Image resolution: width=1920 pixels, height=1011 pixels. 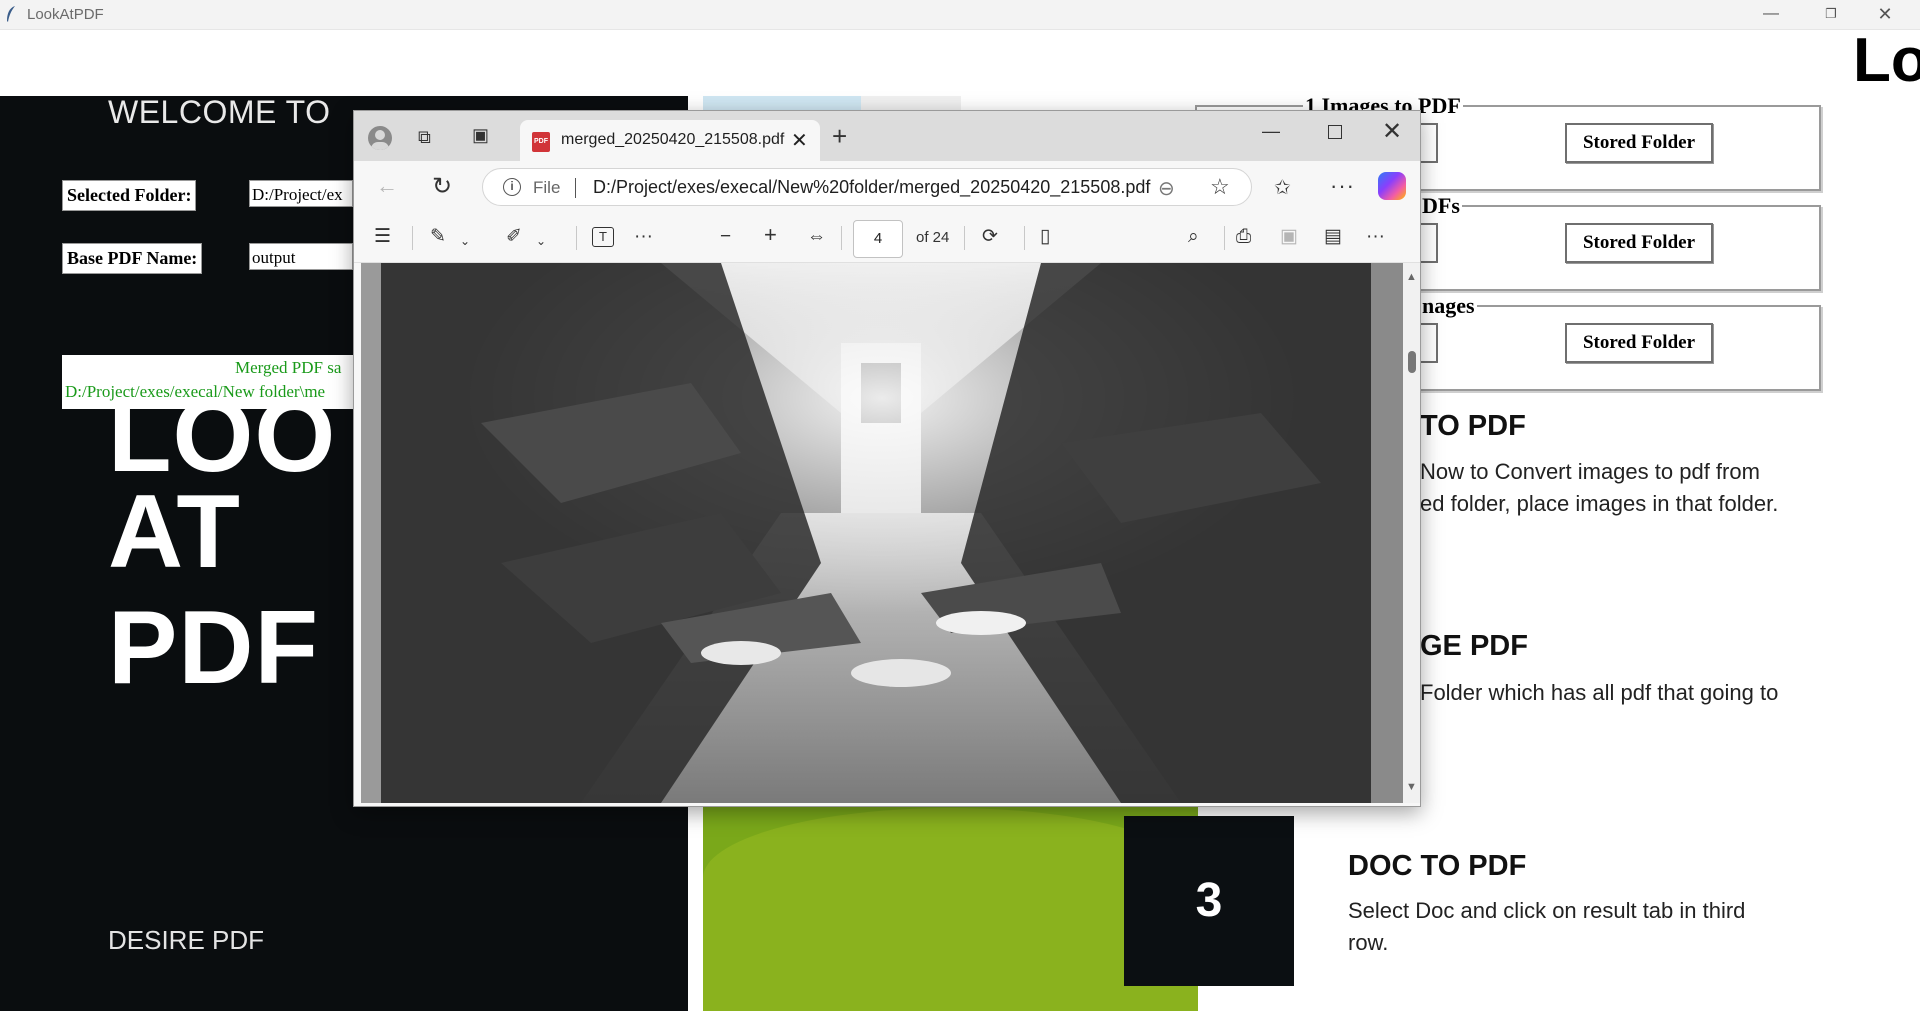 What do you see at coordinates (1392, 186) in the screenshot?
I see `copilot-icon` at bounding box center [1392, 186].